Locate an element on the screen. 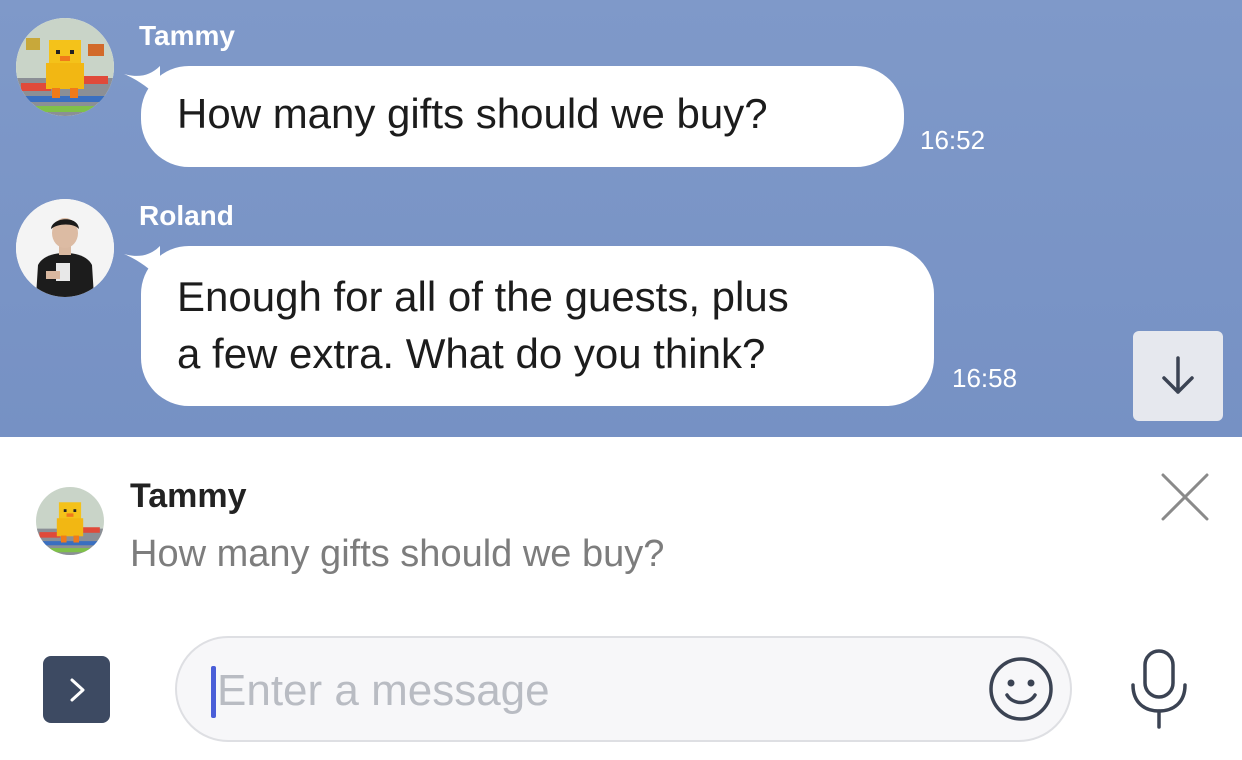 This screenshot has width=1242, height=760. roland-avatar is located at coordinates (65, 248).